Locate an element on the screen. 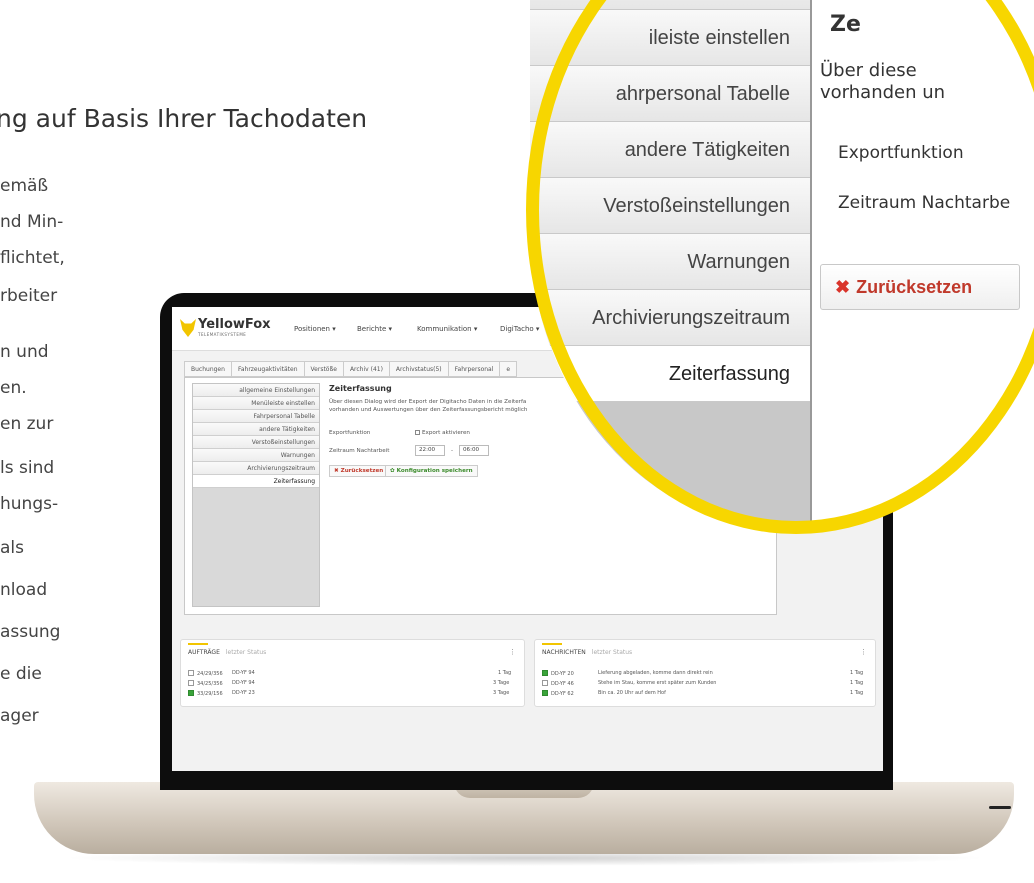 This screenshot has width=1034, height=883. brand-tagline: TELEMATIKSYSTEME is located at coordinates (222, 334).